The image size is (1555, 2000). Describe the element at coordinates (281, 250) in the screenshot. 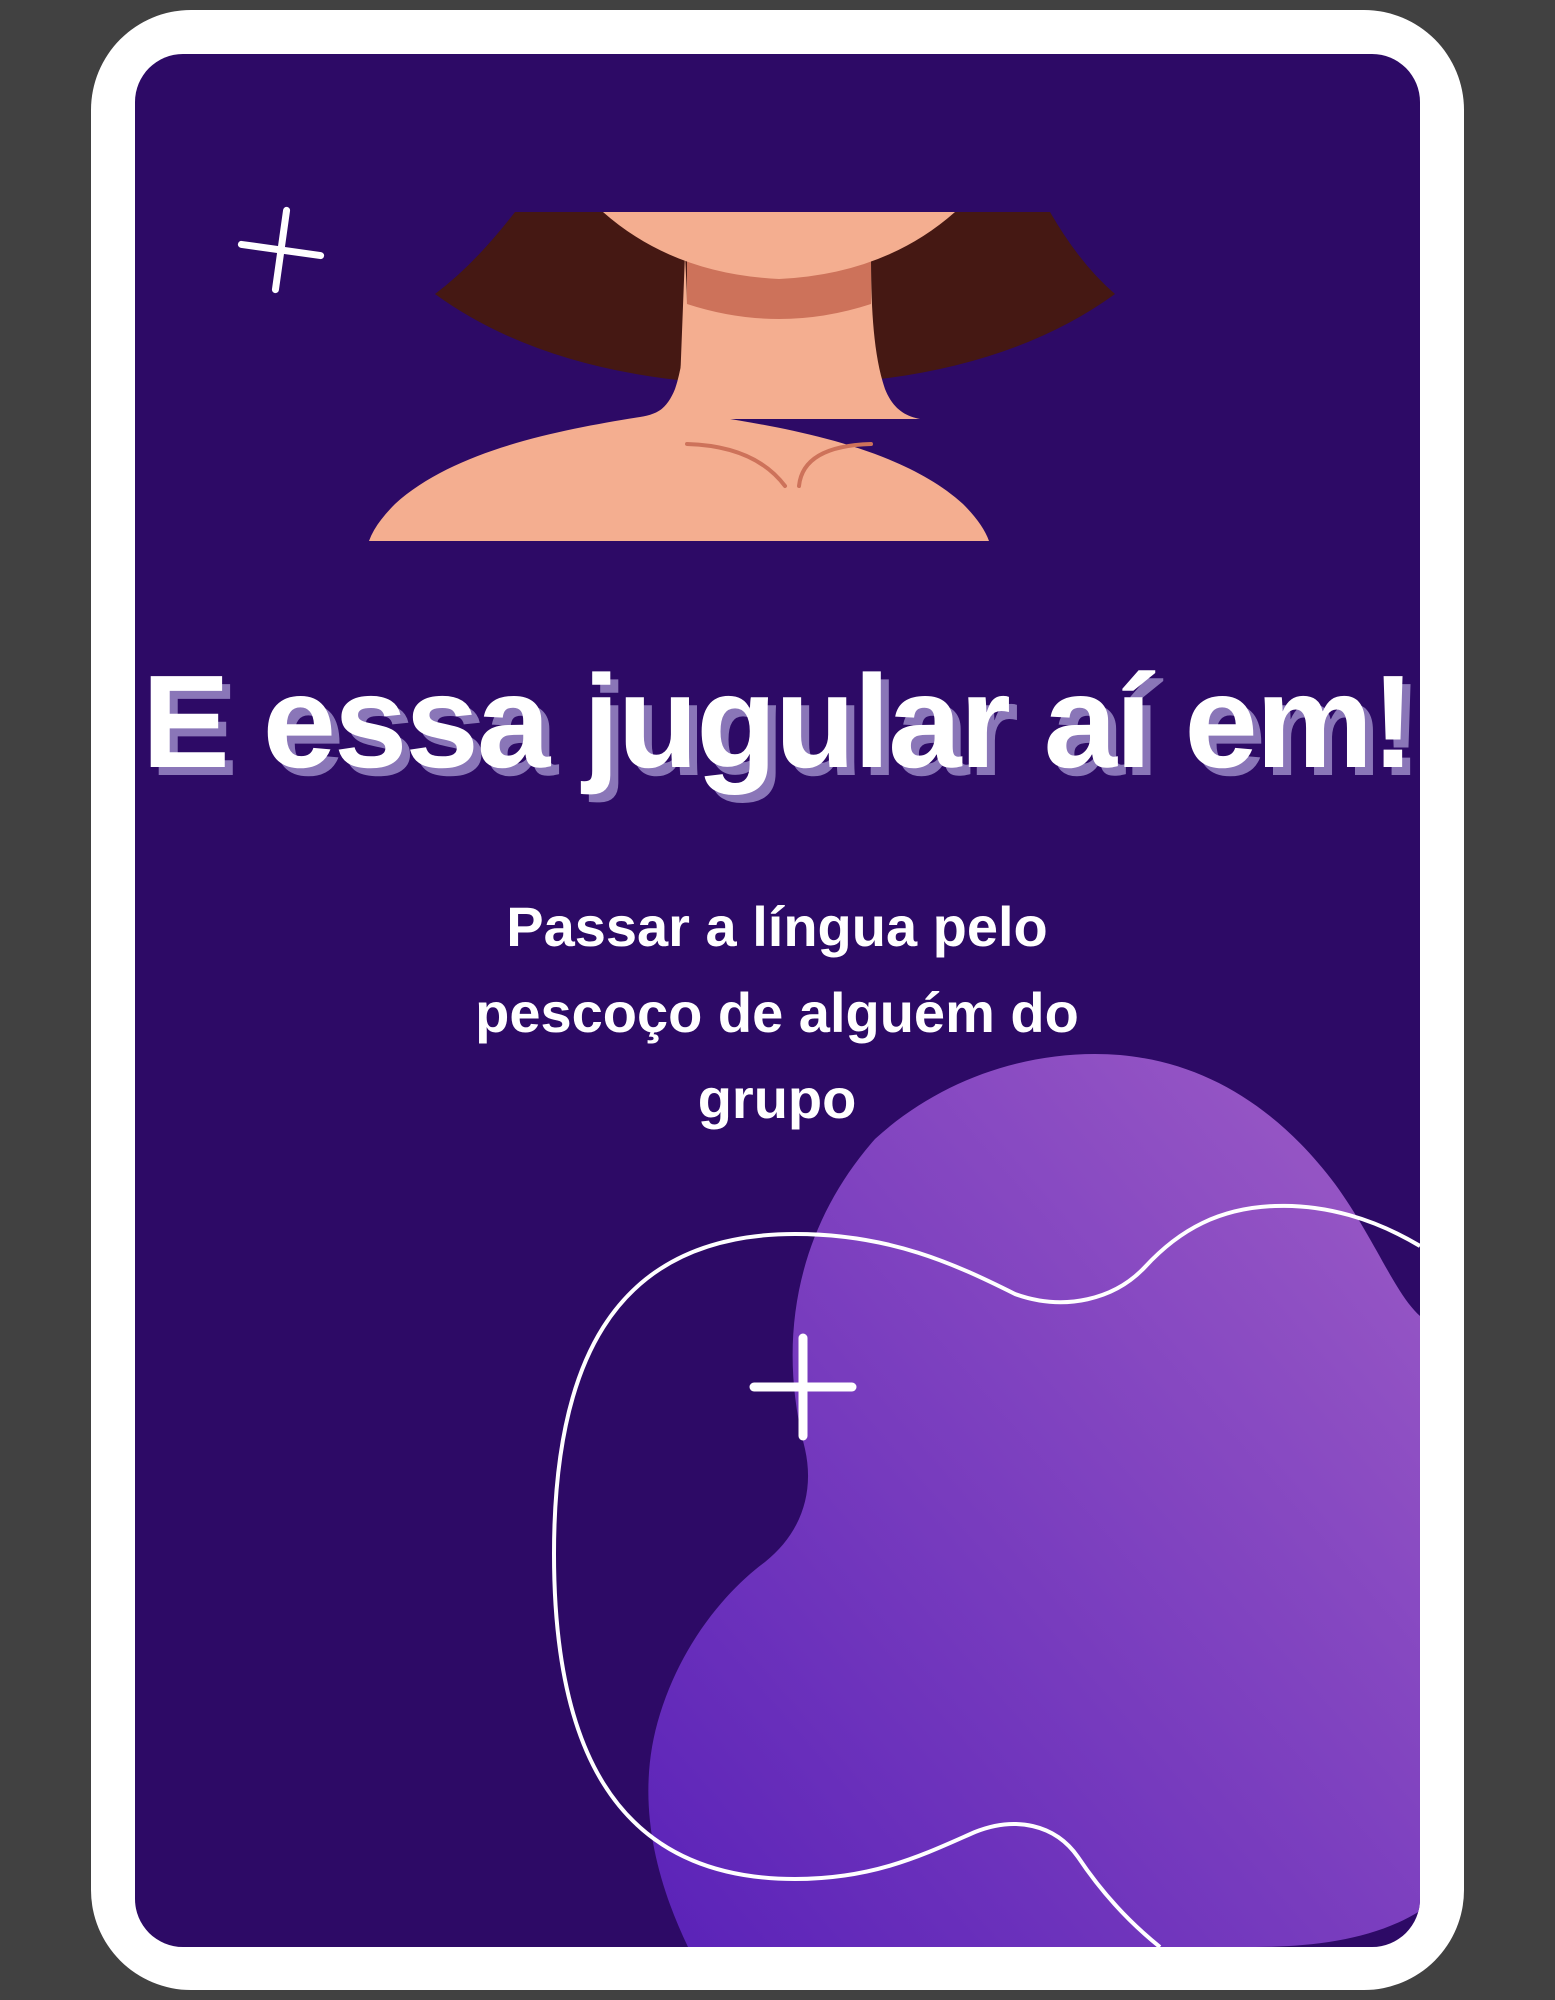

I see `sparkle-plus-icon` at that location.